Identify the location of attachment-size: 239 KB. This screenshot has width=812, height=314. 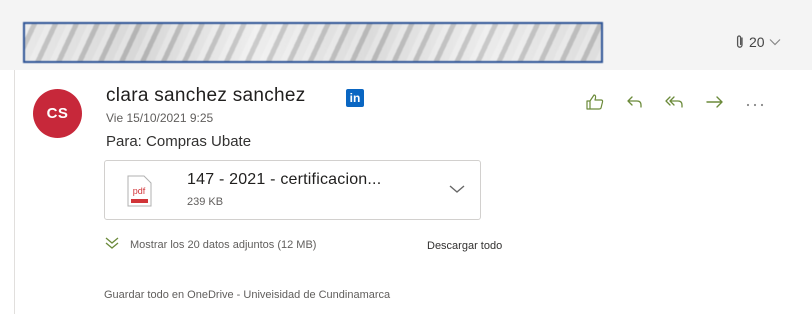
(205, 202).